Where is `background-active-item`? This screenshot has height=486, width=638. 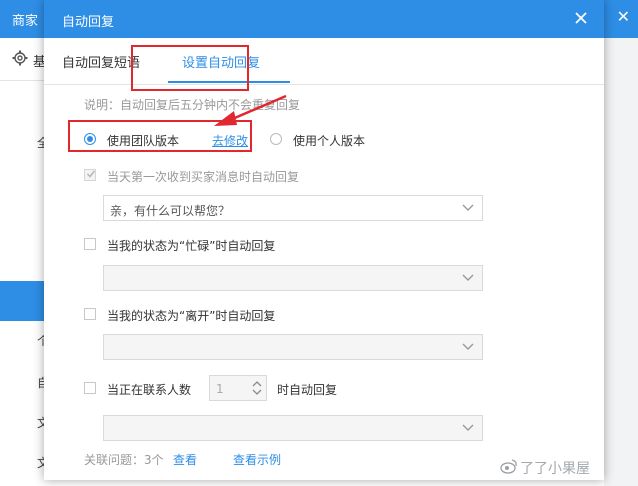
background-active-item is located at coordinates (22, 301).